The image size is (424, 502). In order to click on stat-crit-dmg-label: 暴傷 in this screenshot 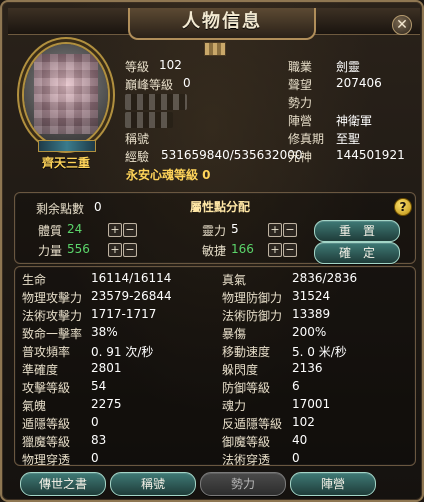, I will do `click(234, 334)`.